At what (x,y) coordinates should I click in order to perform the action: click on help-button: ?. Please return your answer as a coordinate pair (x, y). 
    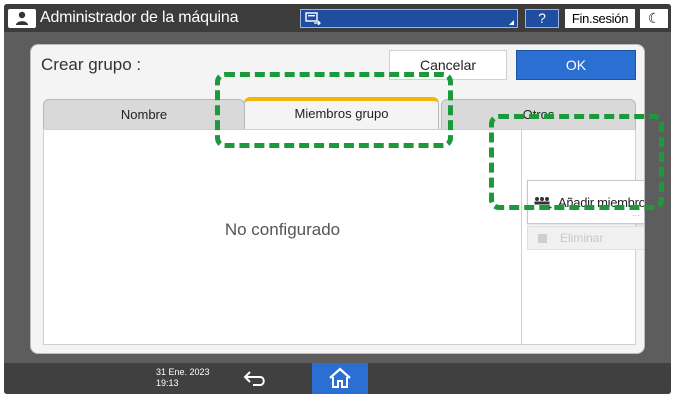
    Looking at the image, I should click on (542, 18).